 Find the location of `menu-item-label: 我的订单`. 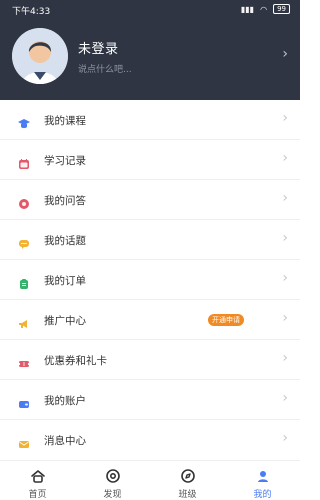

menu-item-label: 我的订单 is located at coordinates (65, 281).